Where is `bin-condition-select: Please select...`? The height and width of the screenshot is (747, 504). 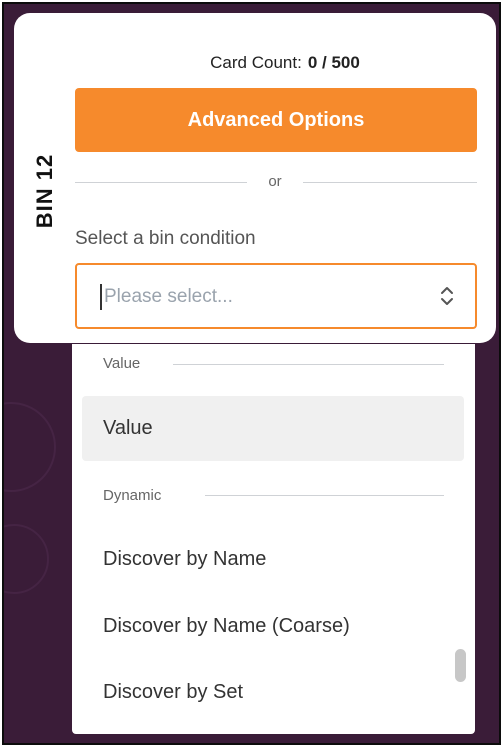
bin-condition-select: Please select... is located at coordinates (276, 296).